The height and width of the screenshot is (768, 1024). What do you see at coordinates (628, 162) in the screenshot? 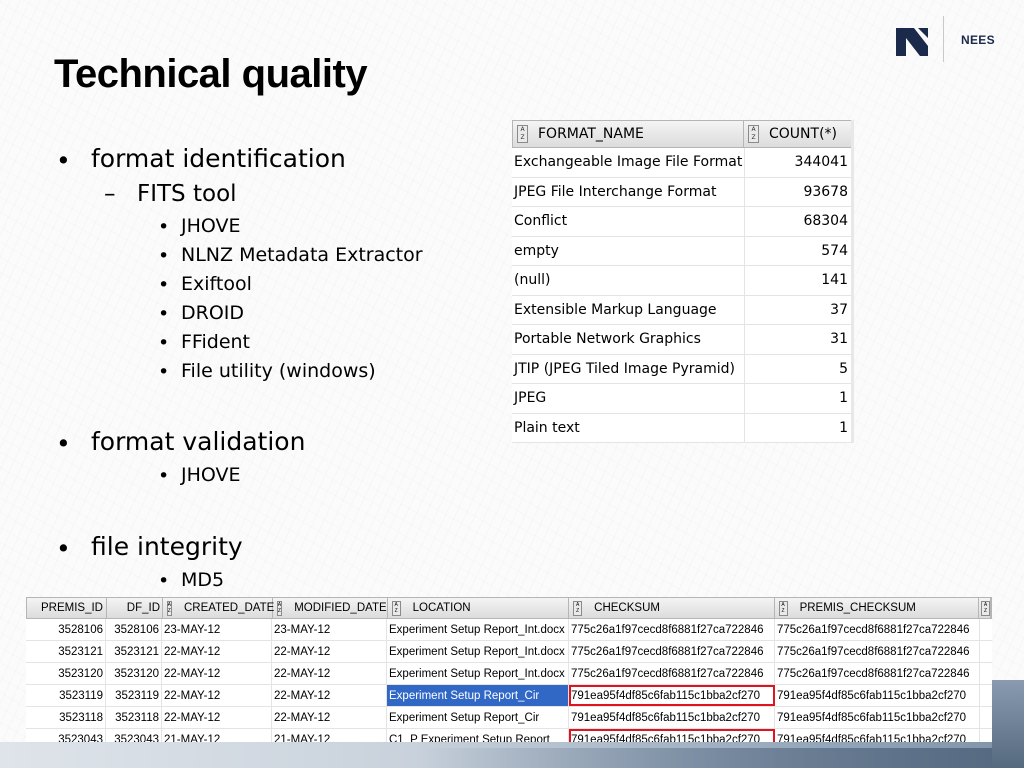
I see `cell-format-name: Exchangeable Image File Format` at bounding box center [628, 162].